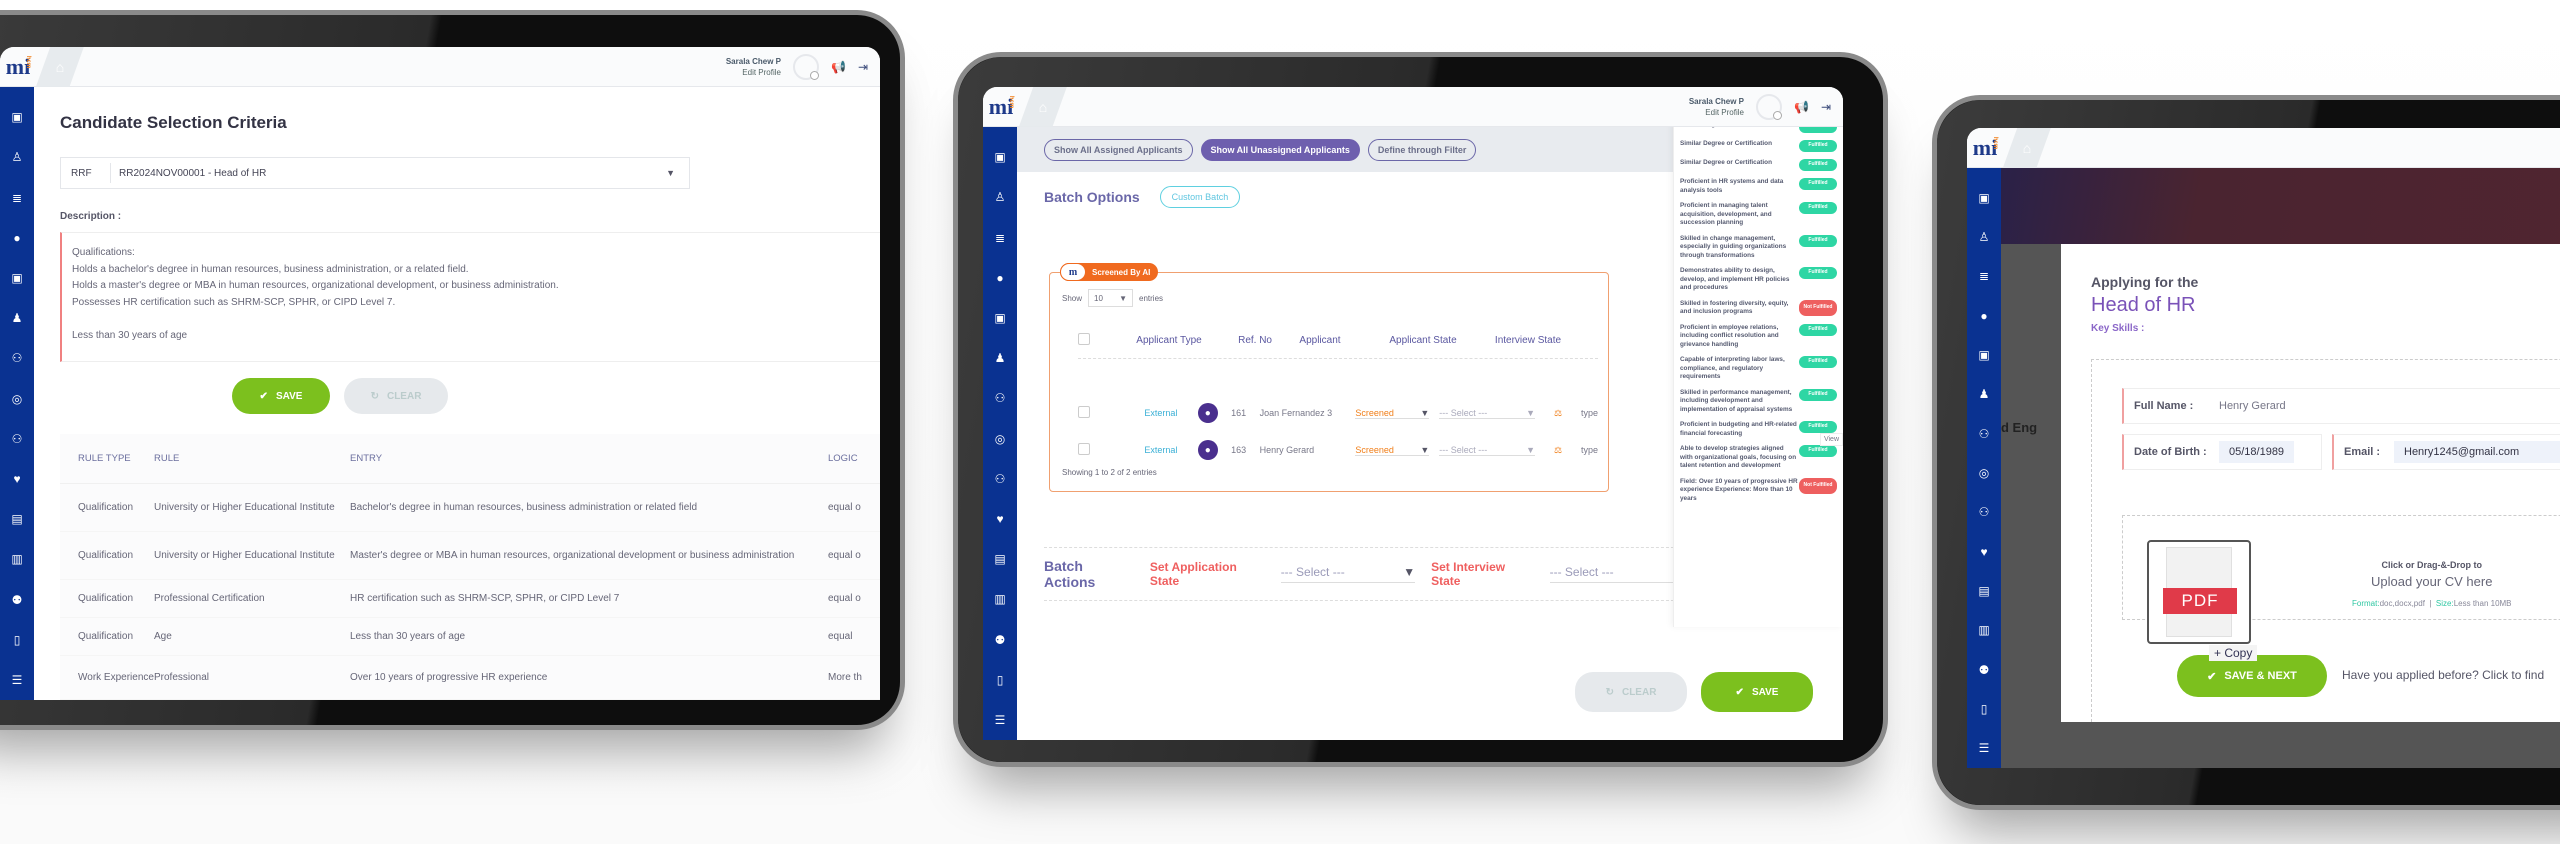  What do you see at coordinates (589, 458) in the screenshot?
I see `col-entry: ENTRY` at bounding box center [589, 458].